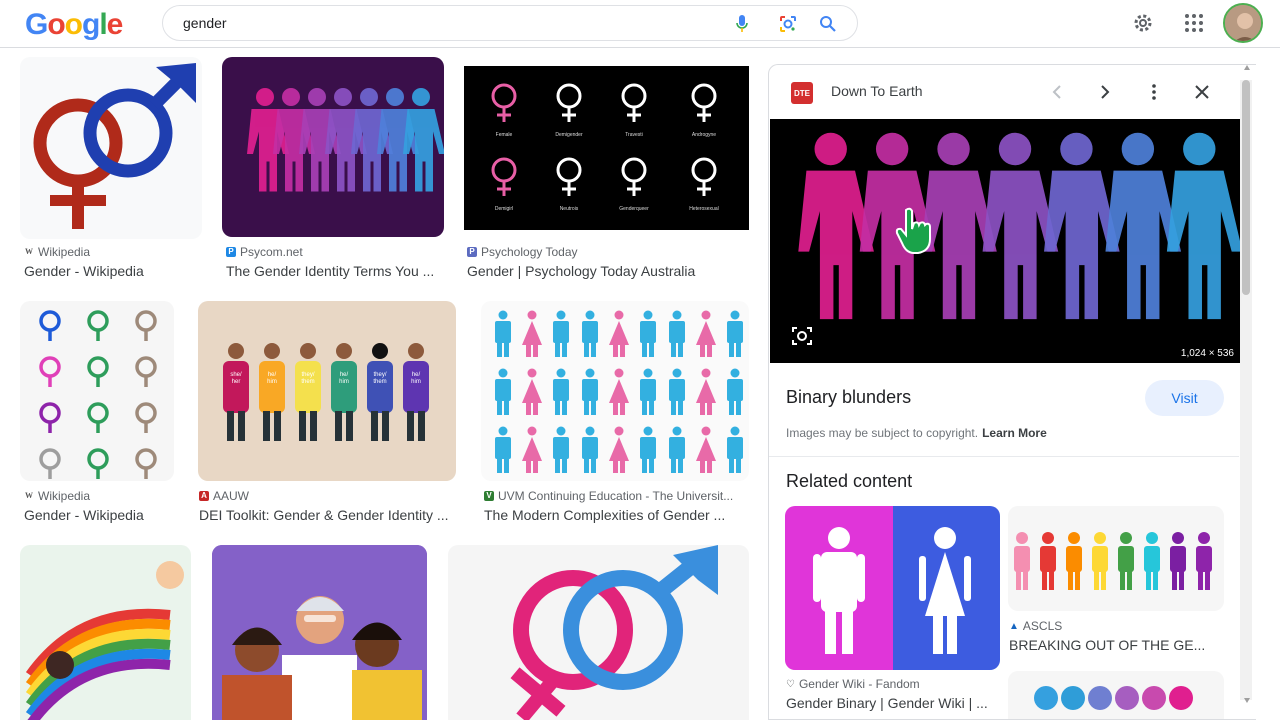 This screenshot has width=1280, height=720. I want to click on close-icon, so click(1202, 92).